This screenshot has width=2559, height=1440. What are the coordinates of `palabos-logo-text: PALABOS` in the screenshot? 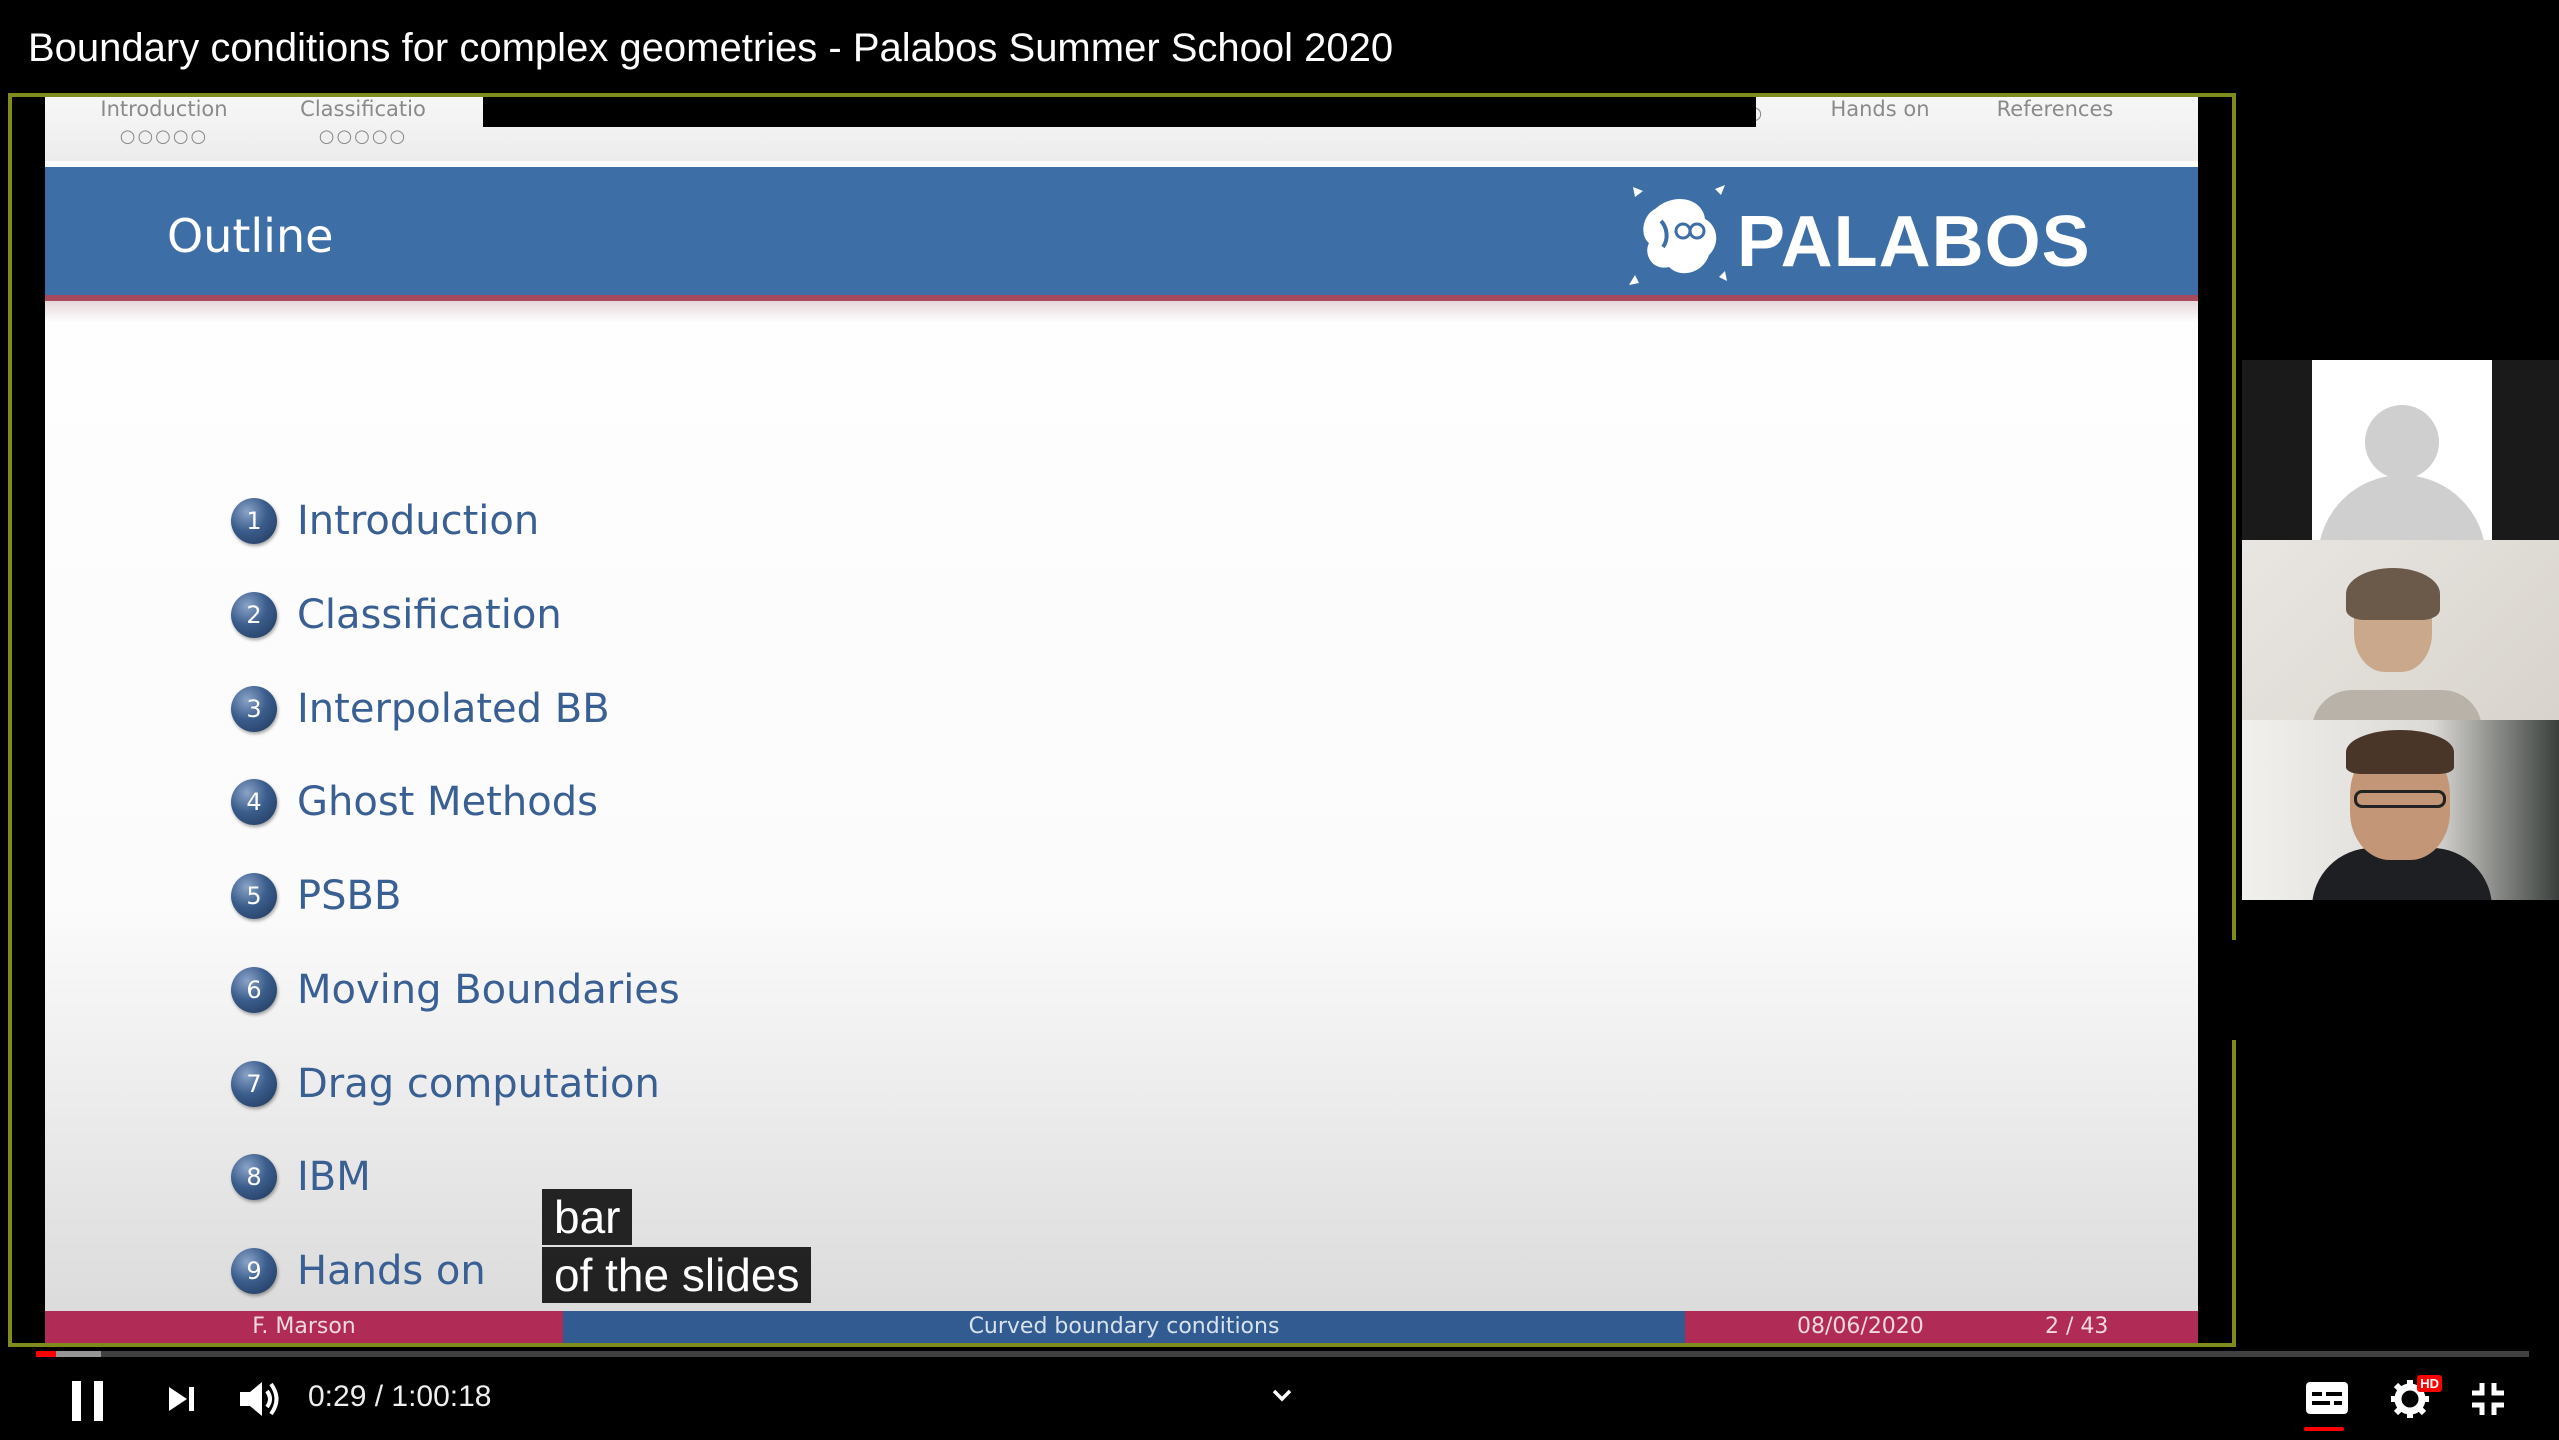 It's located at (1914, 242).